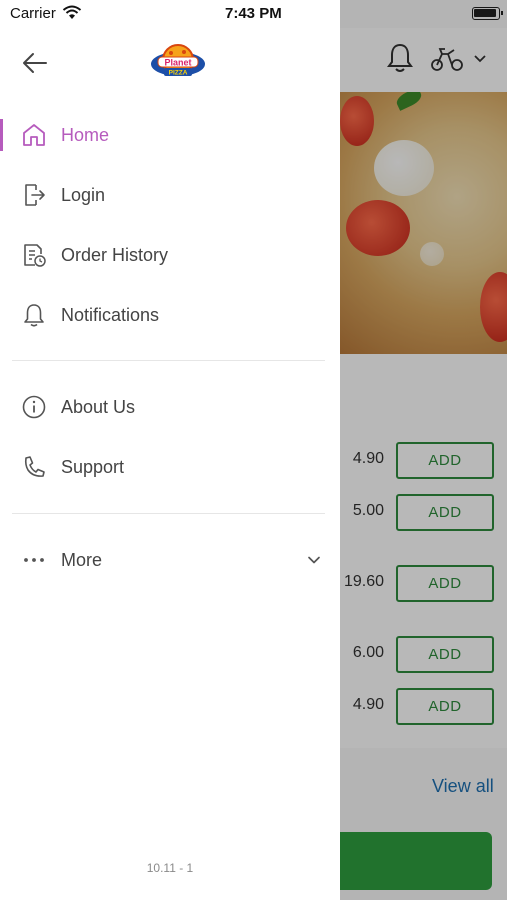 The image size is (507, 900). I want to click on chevron-down-icon, so click(314, 560).